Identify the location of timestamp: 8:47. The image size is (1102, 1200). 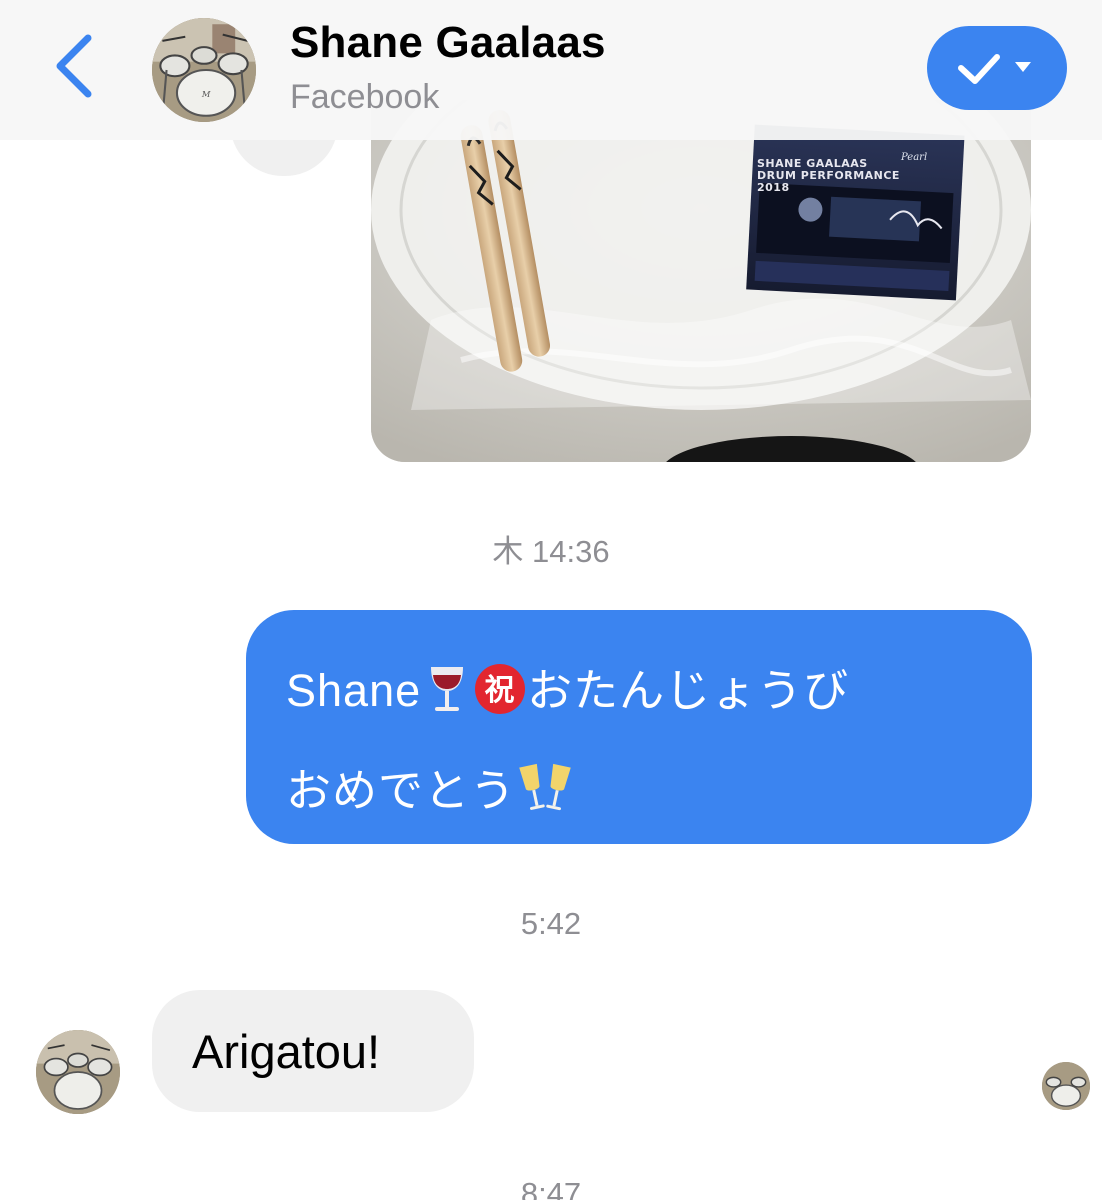
(551, 1188).